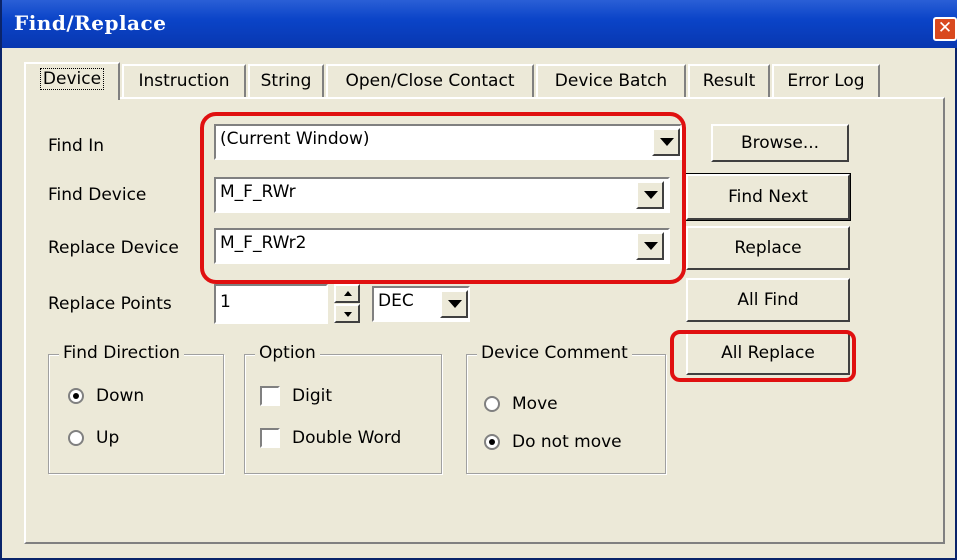 The image size is (957, 560). I want to click on spin-up-button, so click(347, 293).